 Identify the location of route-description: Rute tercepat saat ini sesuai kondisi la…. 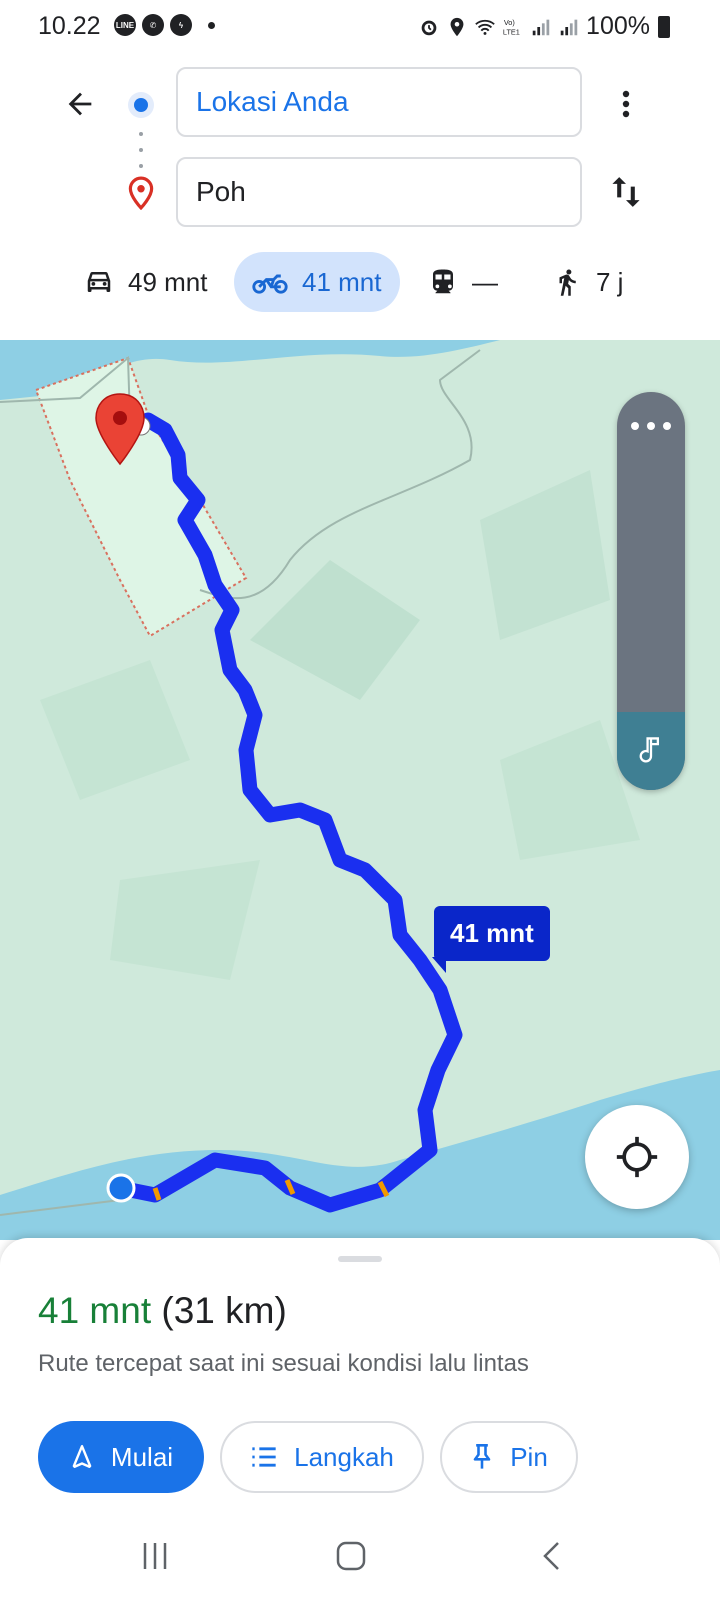
(283, 1363).